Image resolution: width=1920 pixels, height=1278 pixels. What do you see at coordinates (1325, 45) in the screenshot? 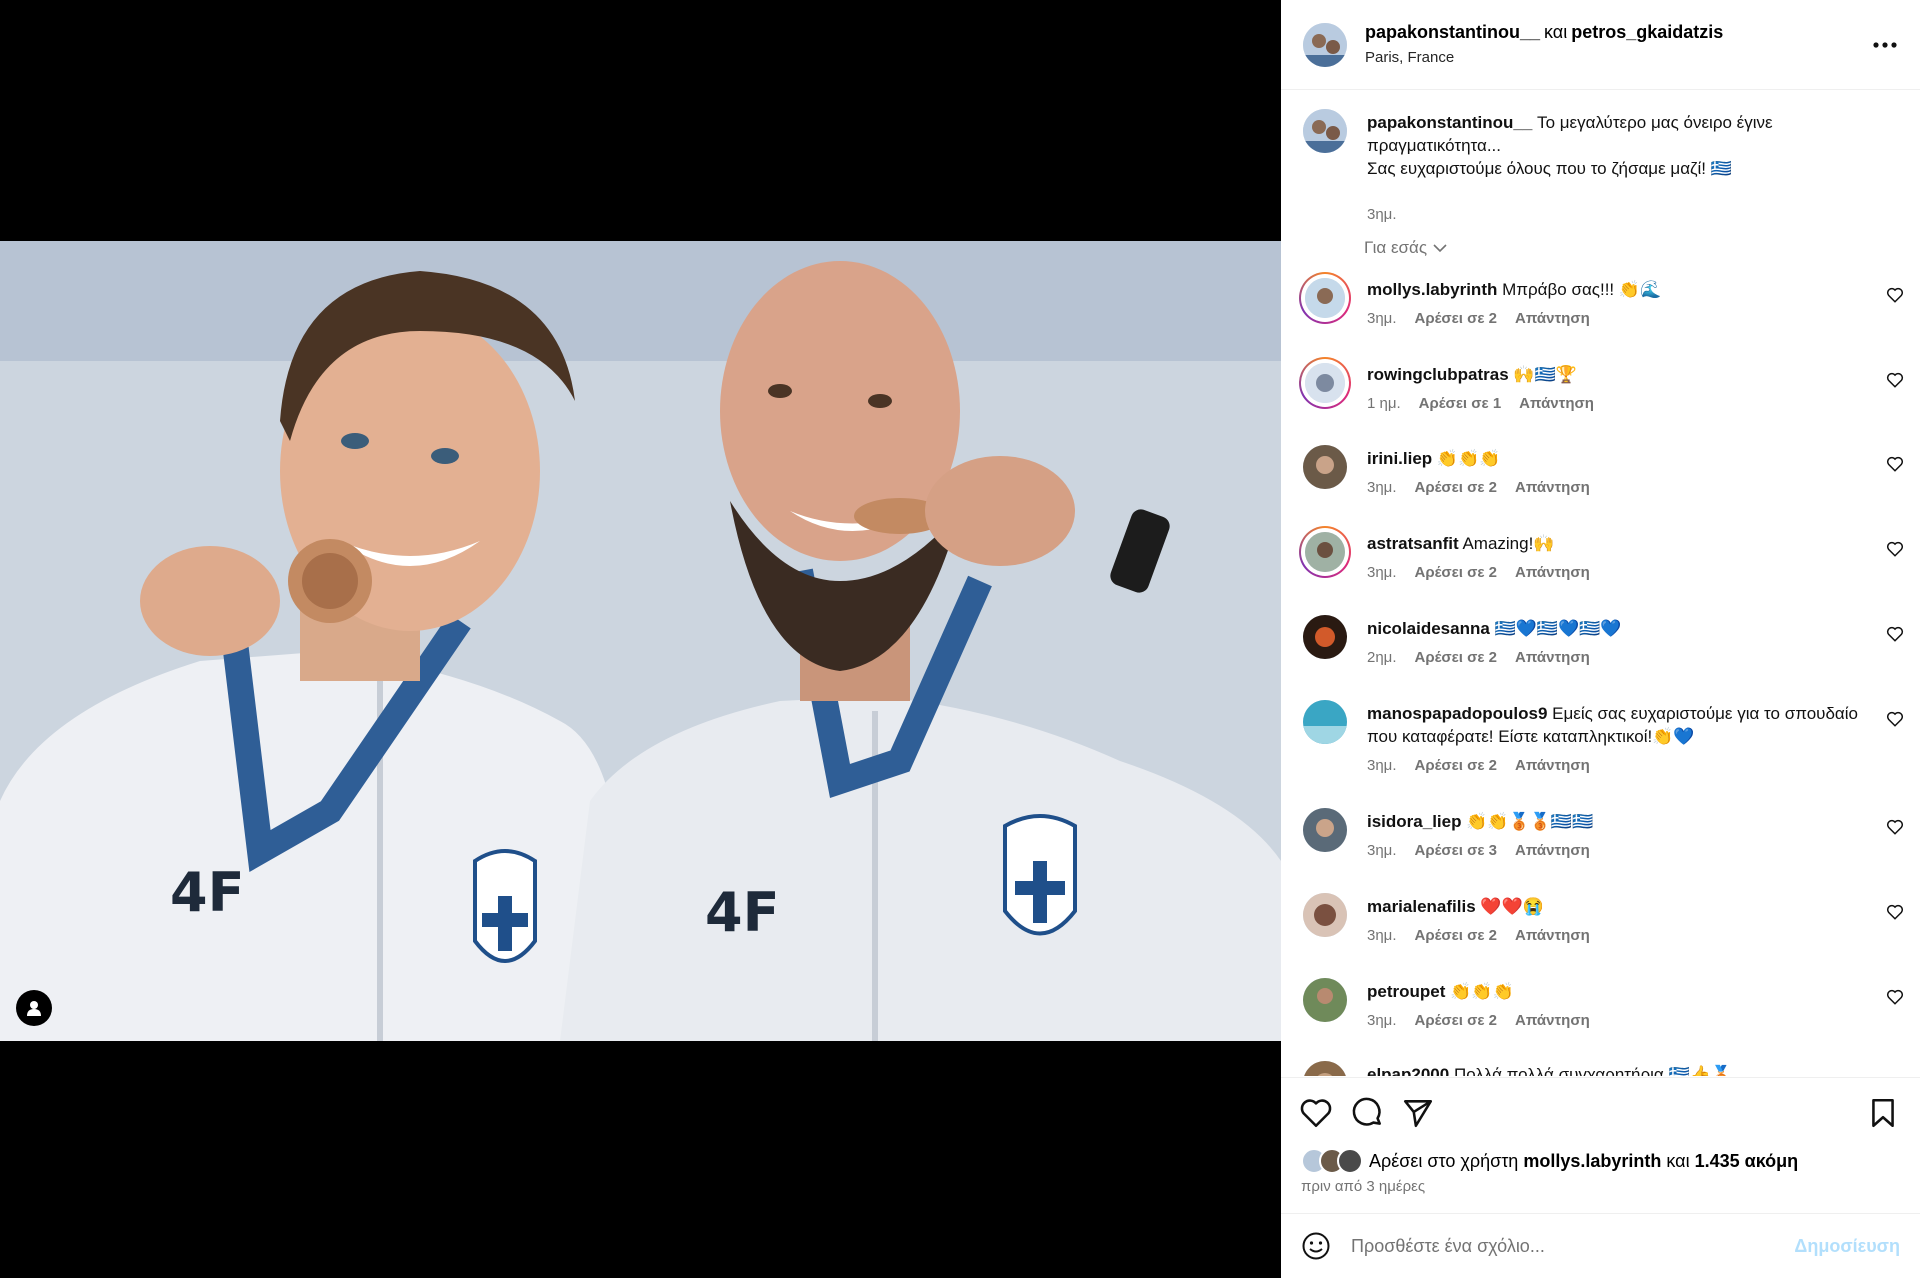
I see `author-avatar` at bounding box center [1325, 45].